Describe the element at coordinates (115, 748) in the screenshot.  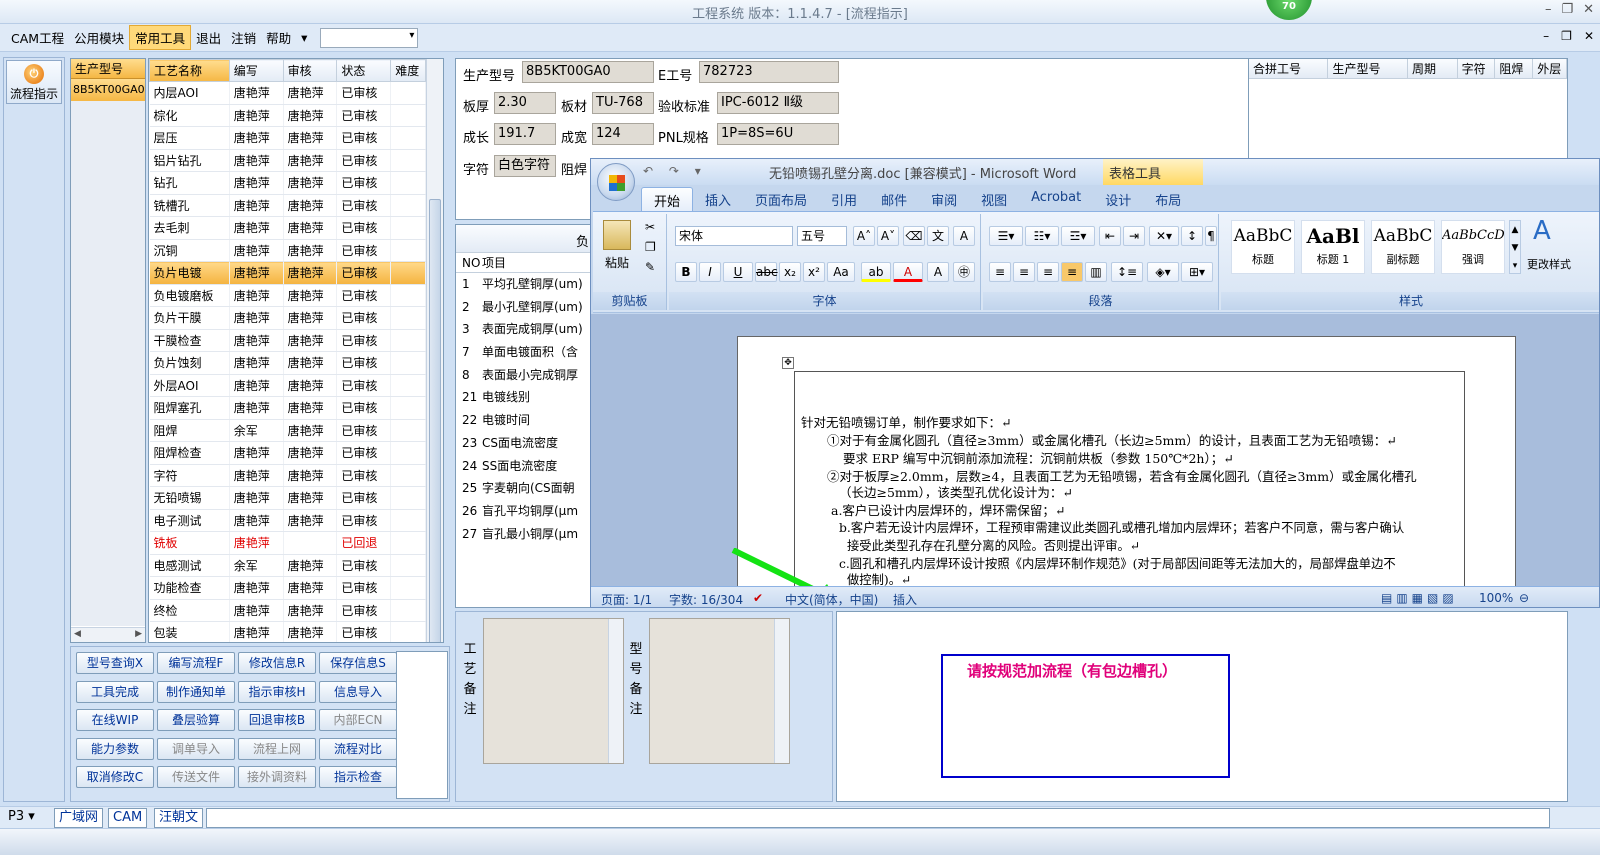
I see `action-button: 能力参数` at that location.